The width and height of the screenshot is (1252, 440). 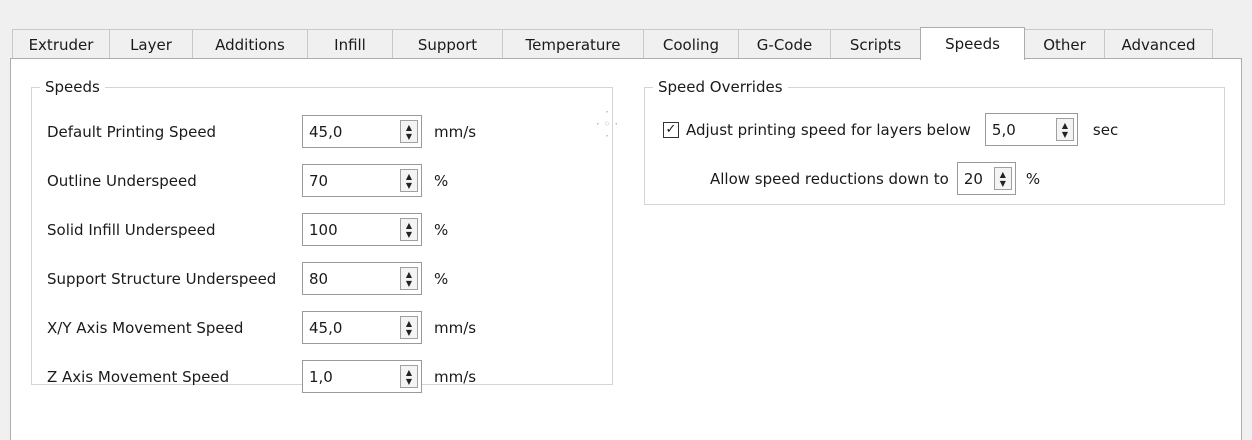 I want to click on z-axis-movement-speed-label: Z Axis Movement Speed, so click(x=138, y=376).